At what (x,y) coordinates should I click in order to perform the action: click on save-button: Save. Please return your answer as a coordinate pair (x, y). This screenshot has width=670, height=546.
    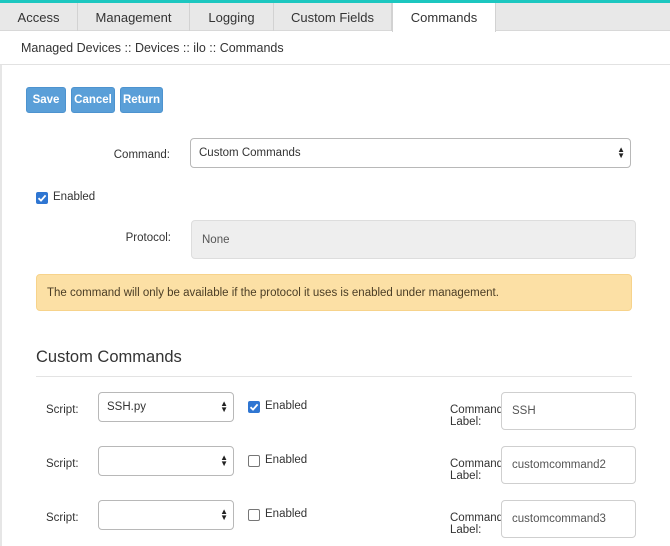
    Looking at the image, I should click on (46, 100).